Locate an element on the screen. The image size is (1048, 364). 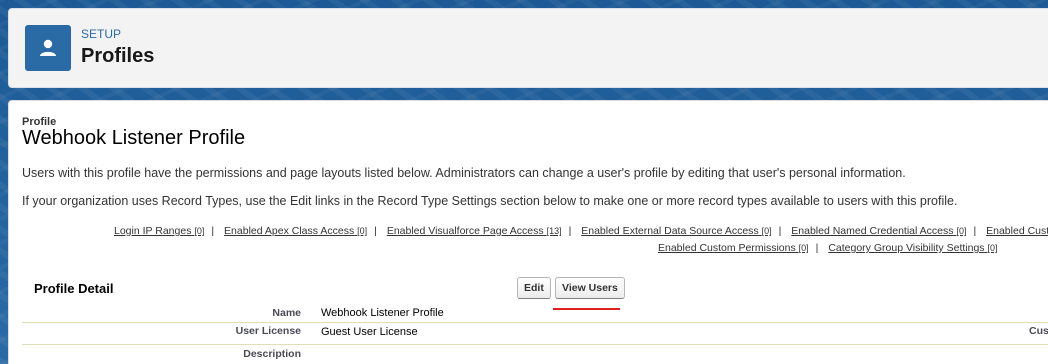
link-visualforce-page-access: Enabled Visualforce Page Access [13] is located at coordinates (474, 231).